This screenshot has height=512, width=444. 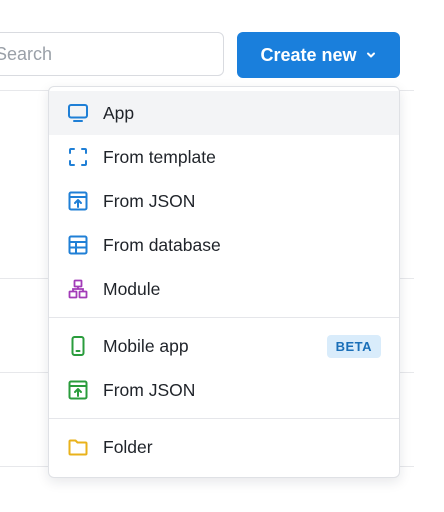 What do you see at coordinates (224, 390) in the screenshot?
I see `menu-item-from-json-mobile: From JSON` at bounding box center [224, 390].